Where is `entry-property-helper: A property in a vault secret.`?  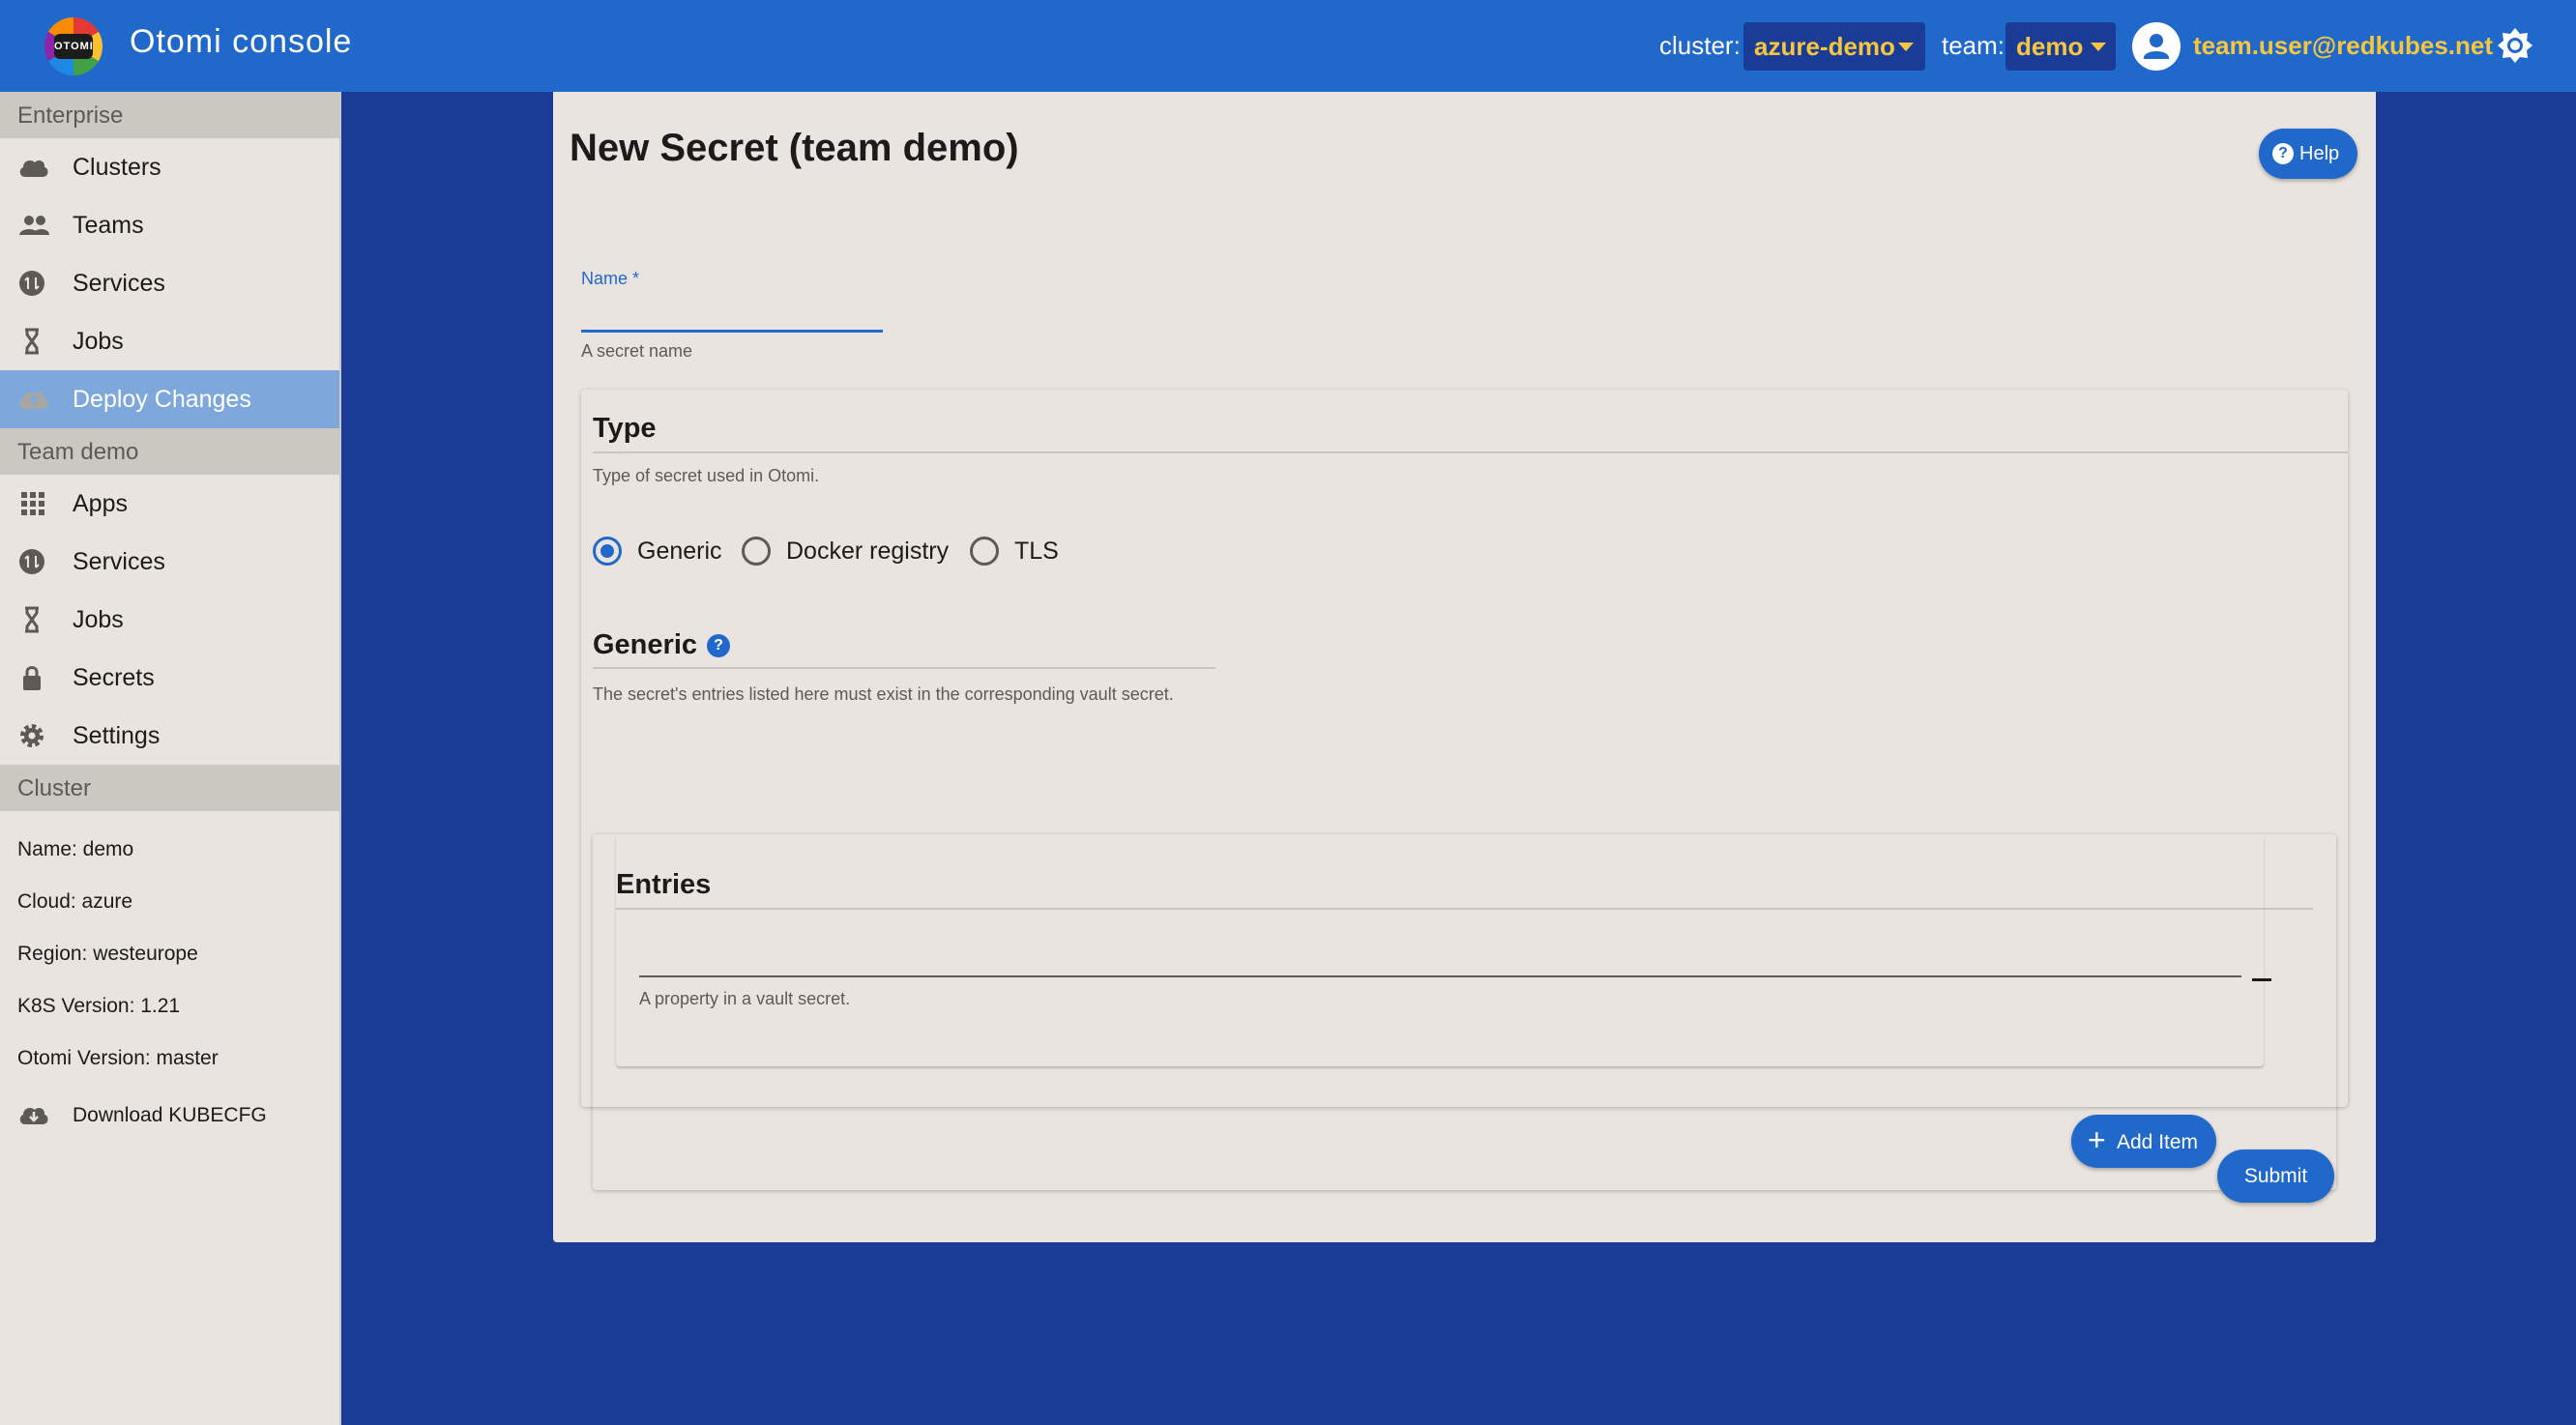 entry-property-helper: A property in a vault secret. is located at coordinates (745, 998).